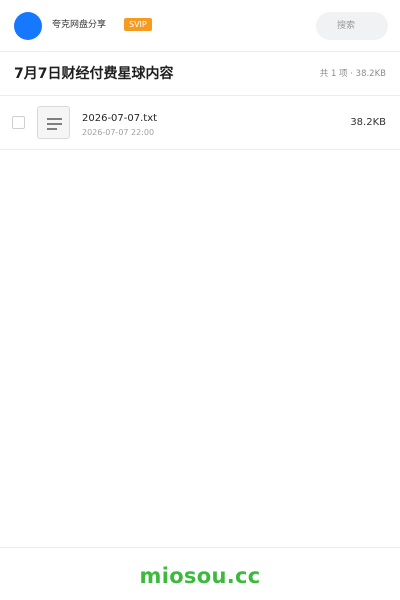  I want to click on item-summary: 共 1 项 · 38.2KB, so click(352, 74).